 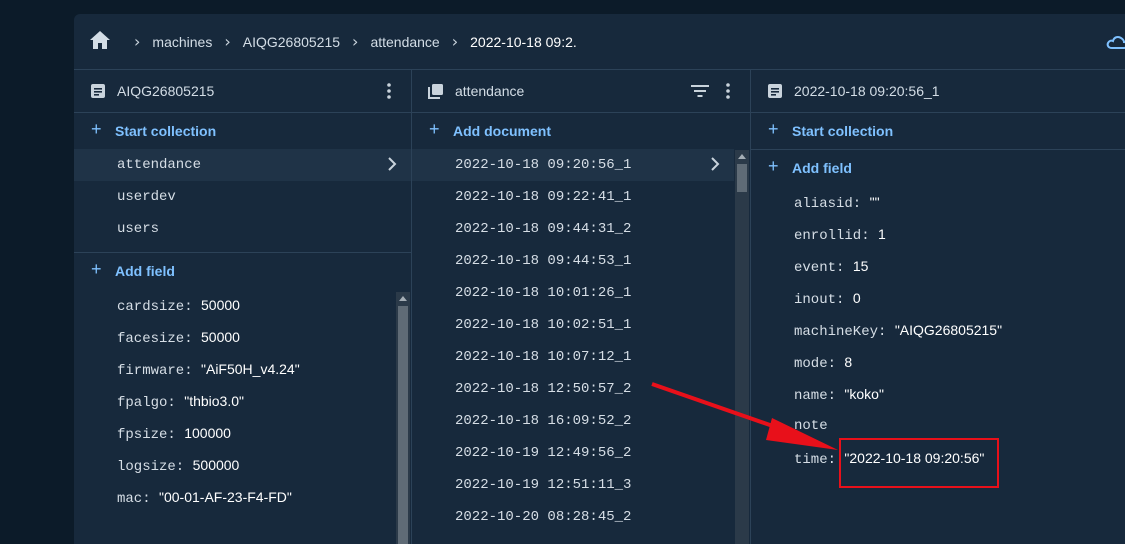 I want to click on cloud-icon, so click(x=1115, y=42).